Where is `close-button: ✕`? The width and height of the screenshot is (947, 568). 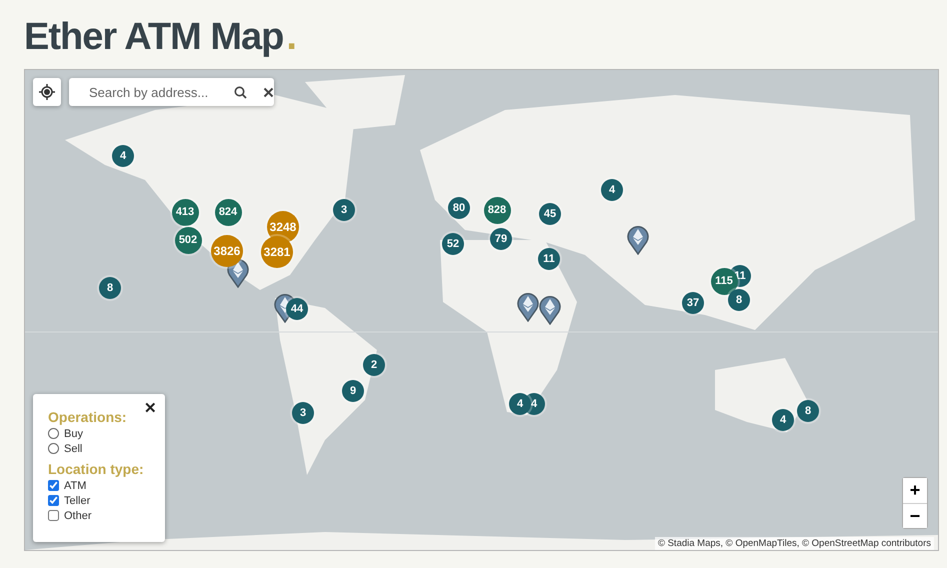
close-button: ✕ is located at coordinates (150, 408).